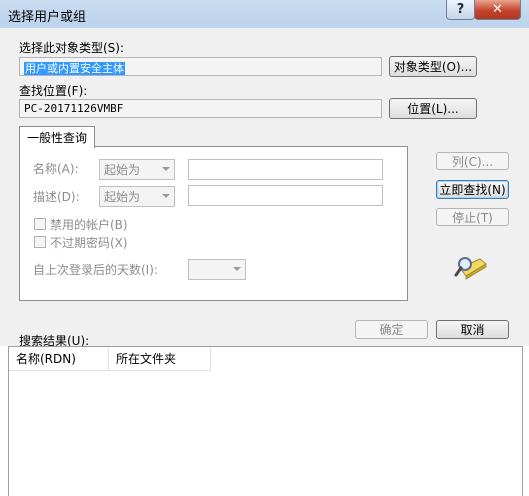 The width and height of the screenshot is (529, 496). Describe the element at coordinates (200, 108) in the screenshot. I see `location-field: PC-20171126VMBF` at that location.